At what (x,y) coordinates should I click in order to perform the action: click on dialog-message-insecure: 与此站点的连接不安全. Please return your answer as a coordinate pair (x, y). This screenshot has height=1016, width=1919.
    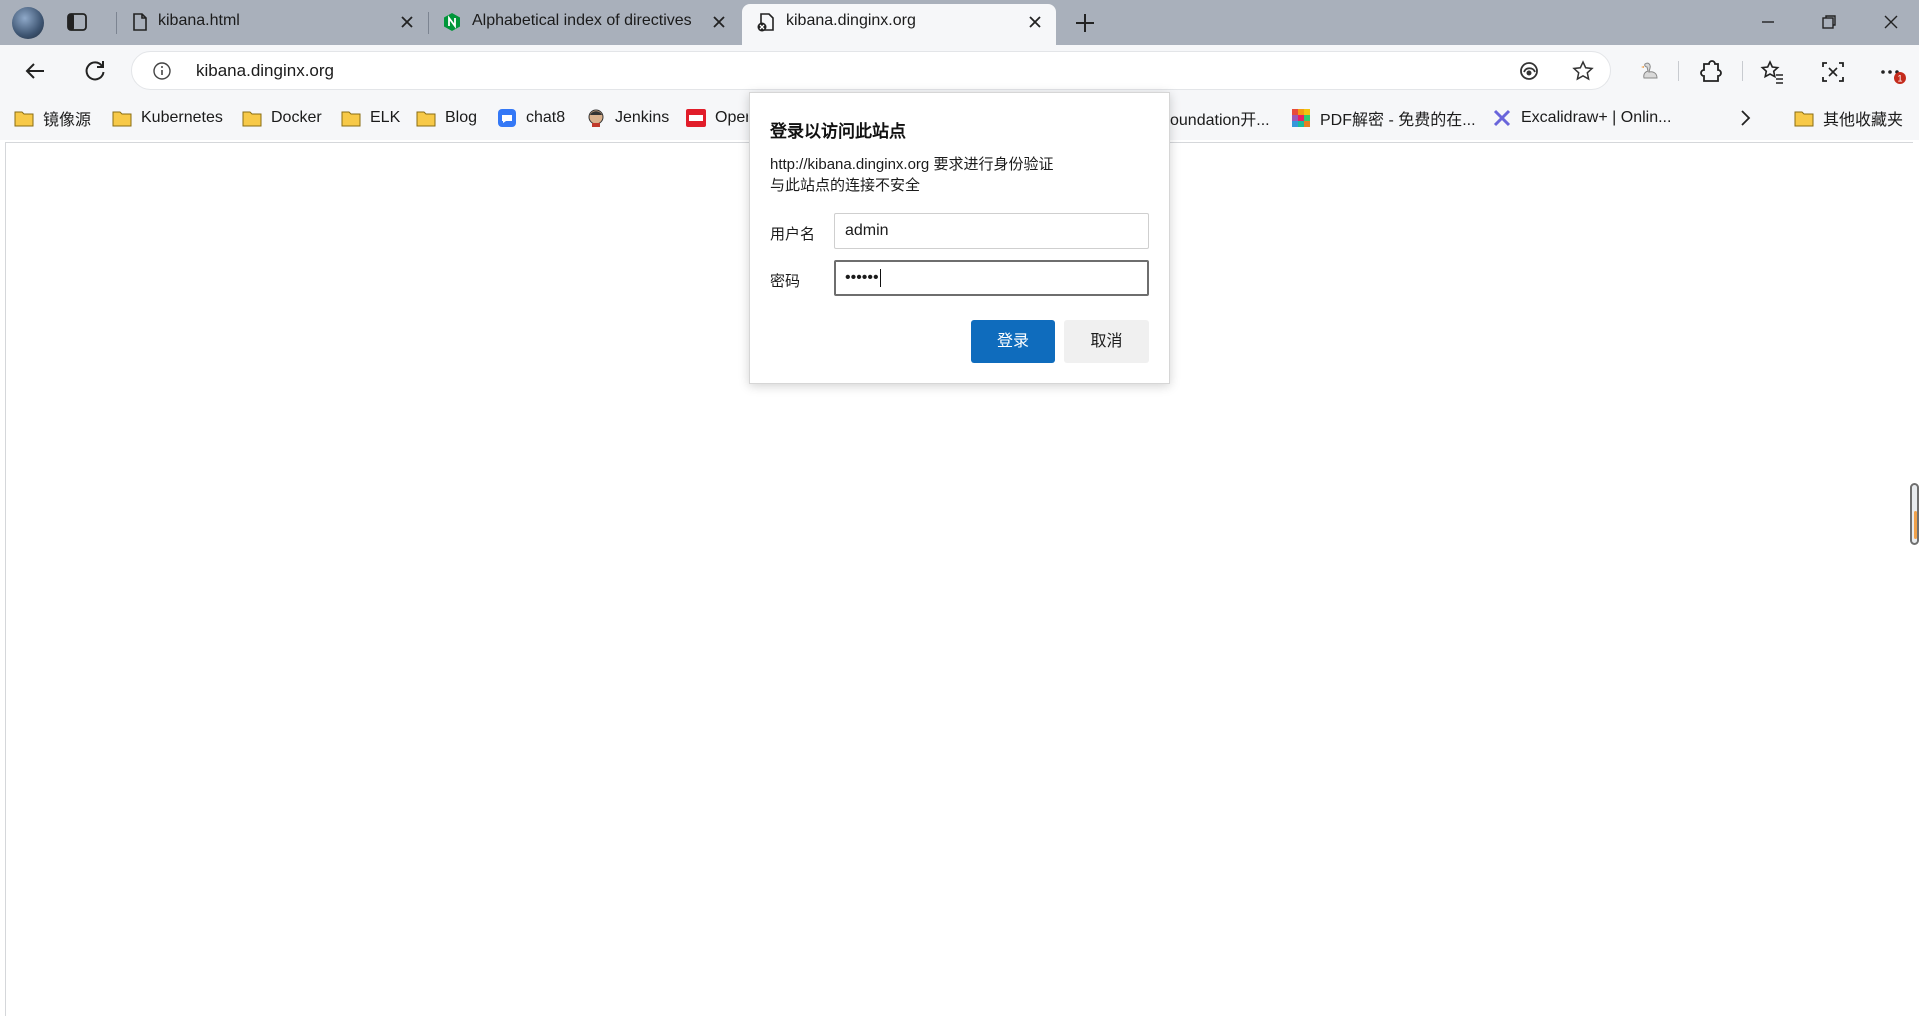
    Looking at the image, I should click on (845, 185).